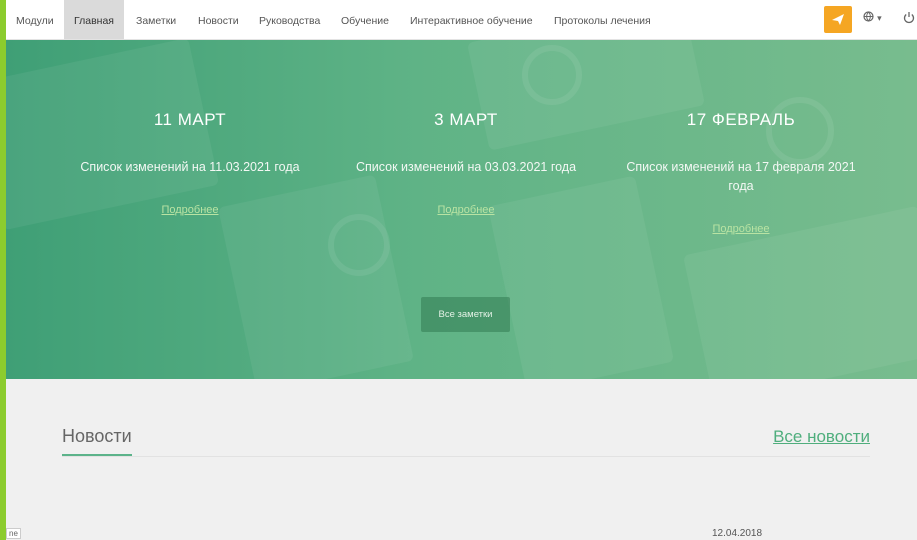  Describe the element at coordinates (218, 19) in the screenshot. I see `nav-item-news: Новости` at that location.